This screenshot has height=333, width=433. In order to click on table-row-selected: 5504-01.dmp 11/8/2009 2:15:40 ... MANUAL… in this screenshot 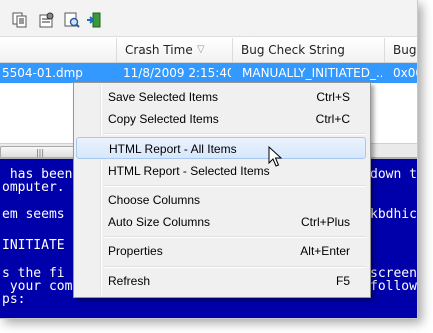, I will do `click(208, 73)`.